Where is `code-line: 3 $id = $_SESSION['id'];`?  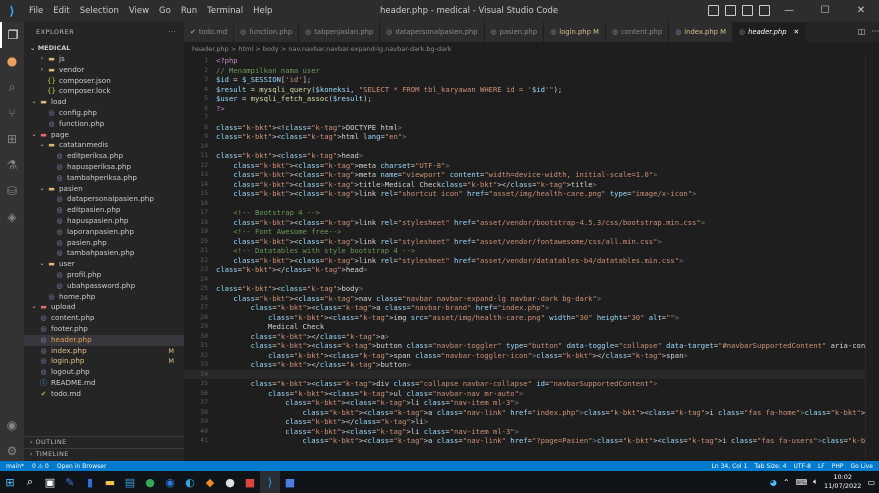 code-line: 3 $id = $_SESSION['id']; is located at coordinates (531, 80).